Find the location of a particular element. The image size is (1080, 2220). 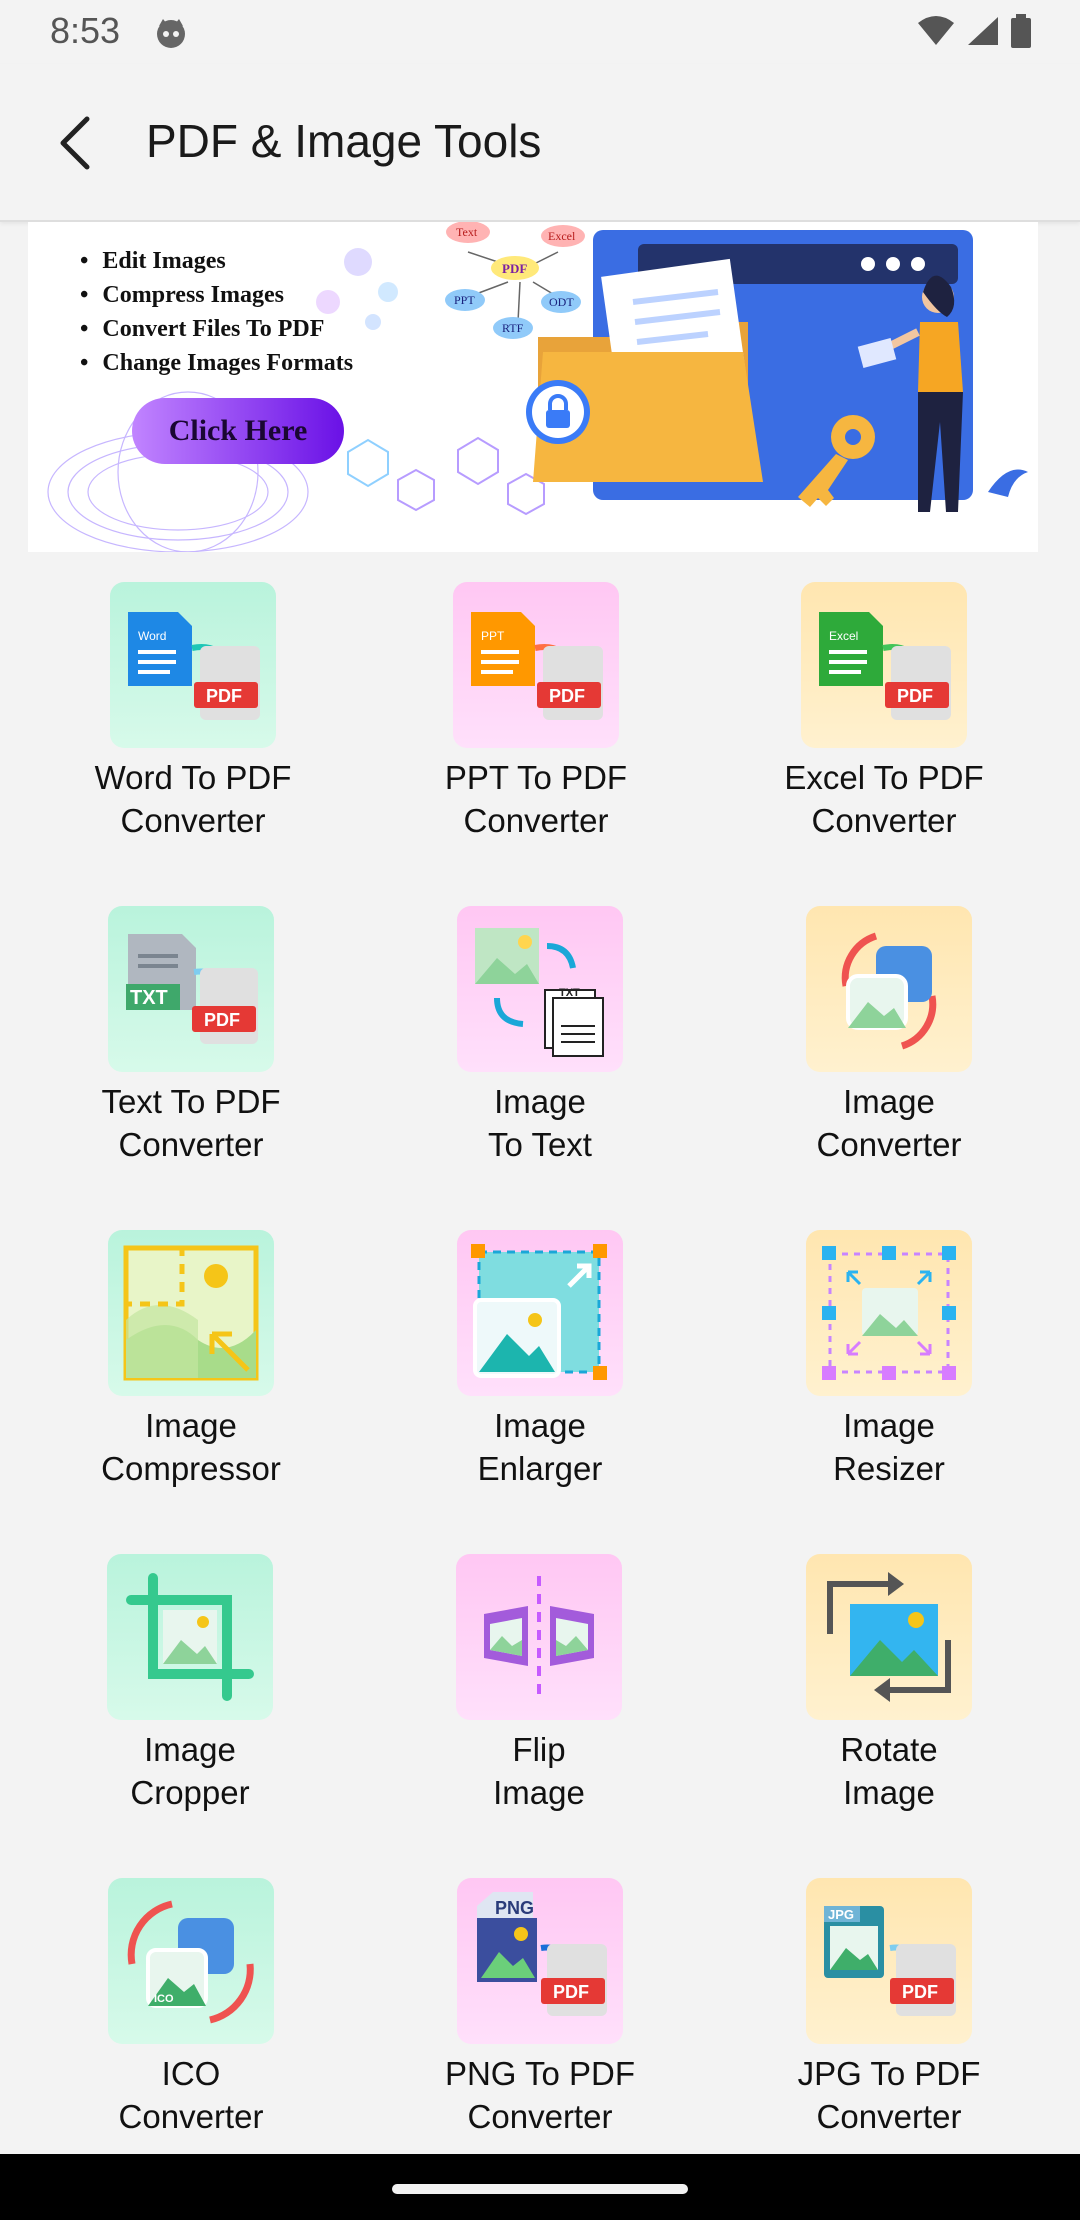

tool-label: Flip Image is located at coordinates (539, 1771).